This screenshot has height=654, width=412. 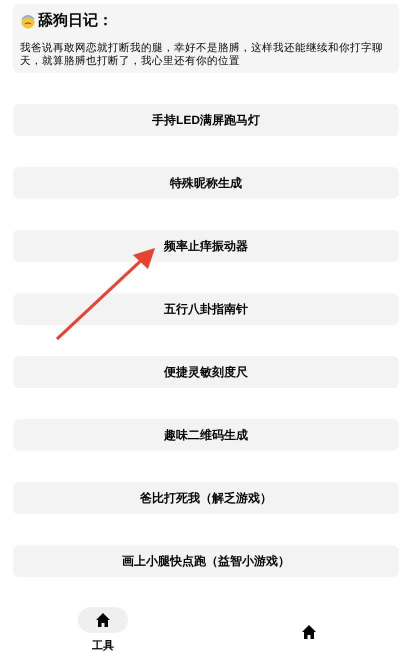 I want to click on tool-button: 五行八卦指南针, so click(x=206, y=309).